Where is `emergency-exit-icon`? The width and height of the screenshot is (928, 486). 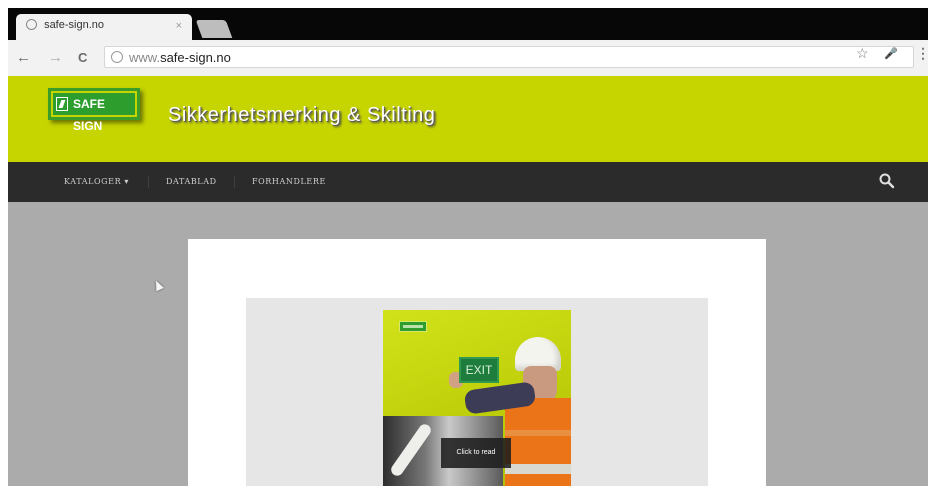 emergency-exit-icon is located at coordinates (62, 104).